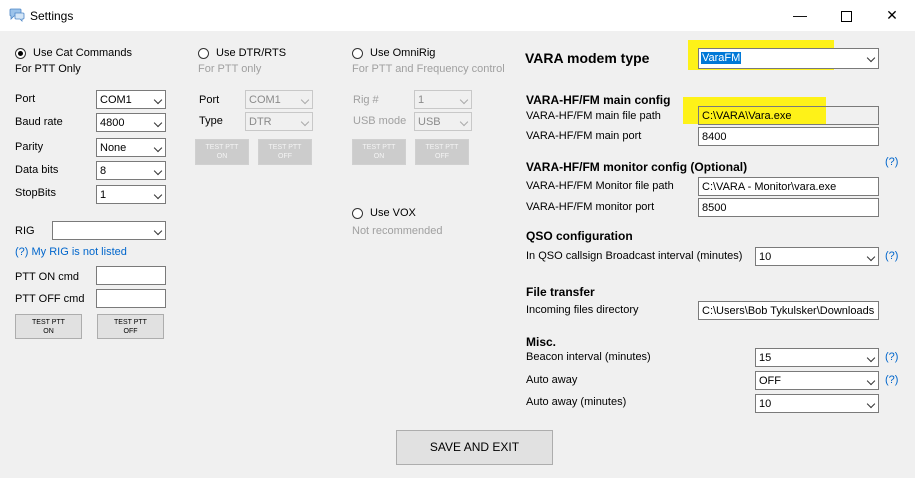 The height and width of the screenshot is (478, 915). Describe the element at coordinates (582, 310) in the screenshot. I see `incoming-dir-label: Incoming files directory` at that location.